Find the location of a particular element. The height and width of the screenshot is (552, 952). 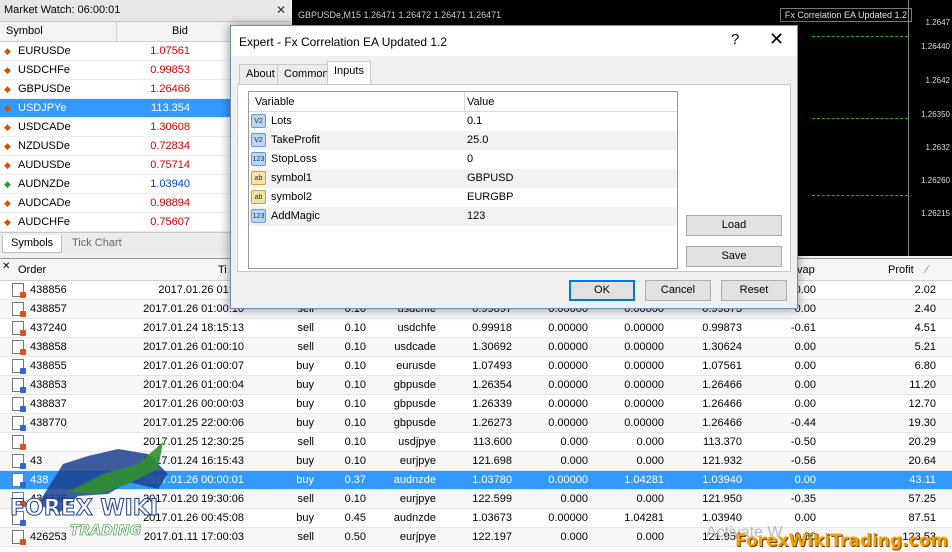

cell-symbol: gbpusde is located at coordinates (414, 423).